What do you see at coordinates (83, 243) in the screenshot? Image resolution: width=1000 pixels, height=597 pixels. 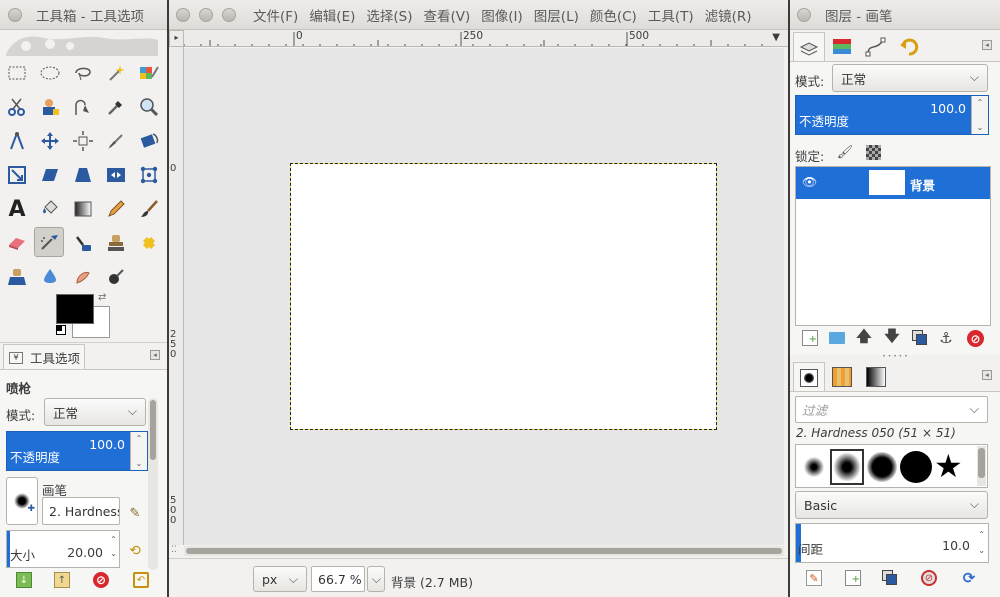 I see `ink-icon` at bounding box center [83, 243].